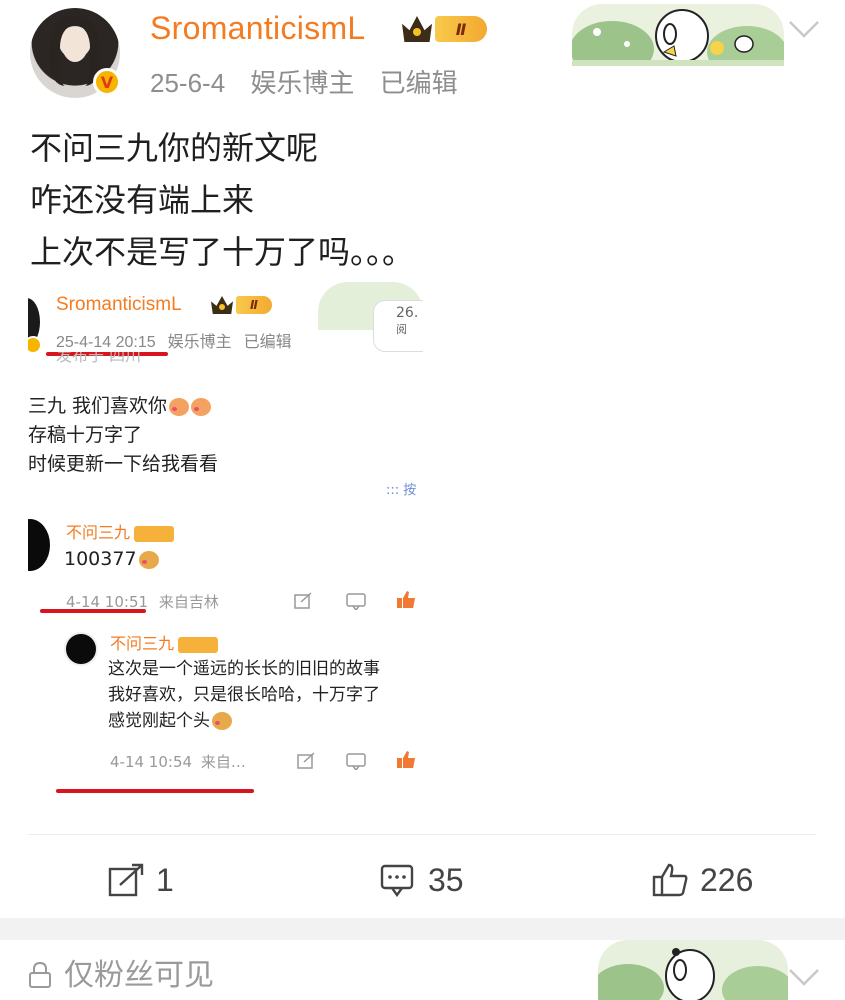 This screenshot has width=845, height=1000. Describe the element at coordinates (98, 406) in the screenshot. I see `embedded-body-line: 三九 我们喜欢你` at that location.